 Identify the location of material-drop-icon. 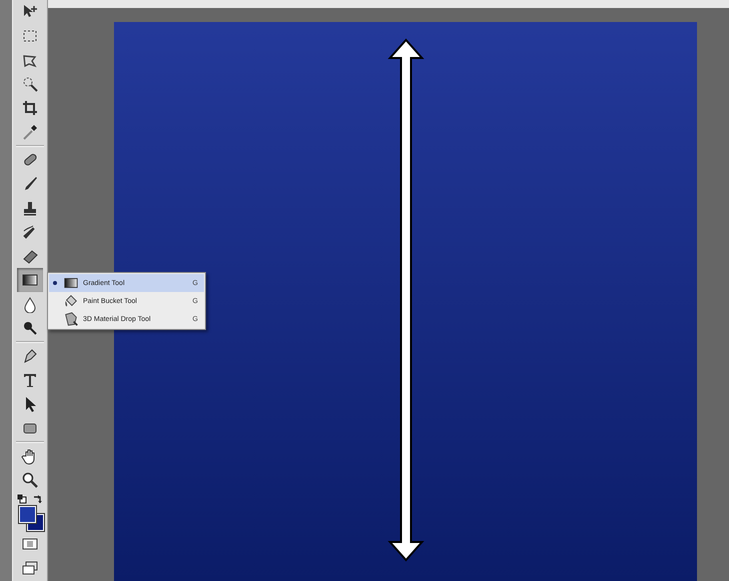
(71, 319).